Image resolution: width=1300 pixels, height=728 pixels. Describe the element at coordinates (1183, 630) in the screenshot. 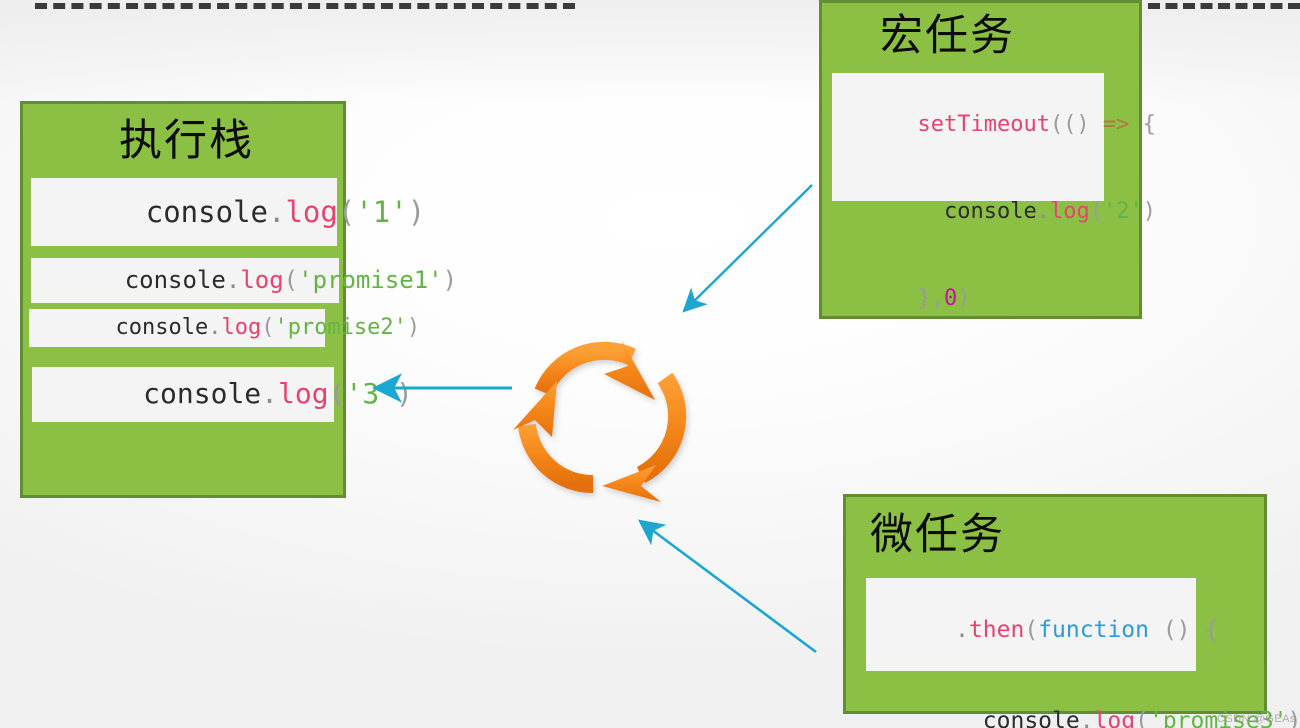

I see `code-token: () {` at that location.